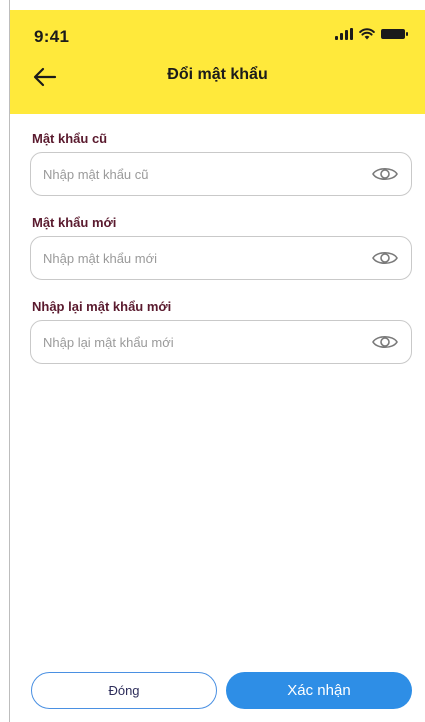 This screenshot has height=722, width=425. What do you see at coordinates (212, 5) in the screenshot?
I see `screen-top-border` at bounding box center [212, 5].